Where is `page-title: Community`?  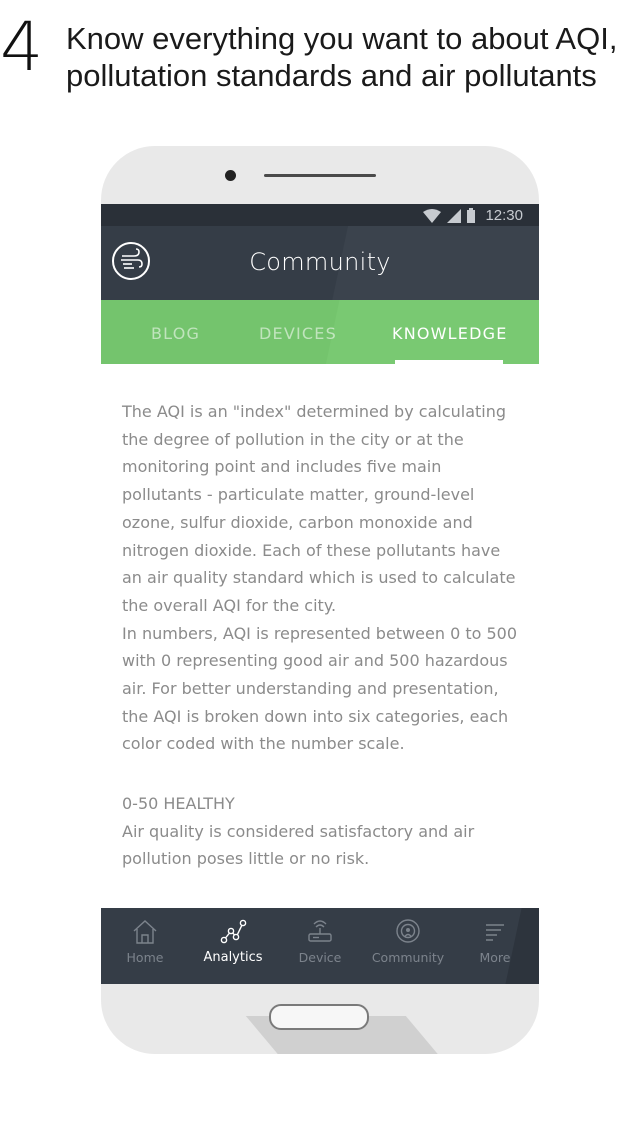 page-title: Community is located at coordinates (320, 262).